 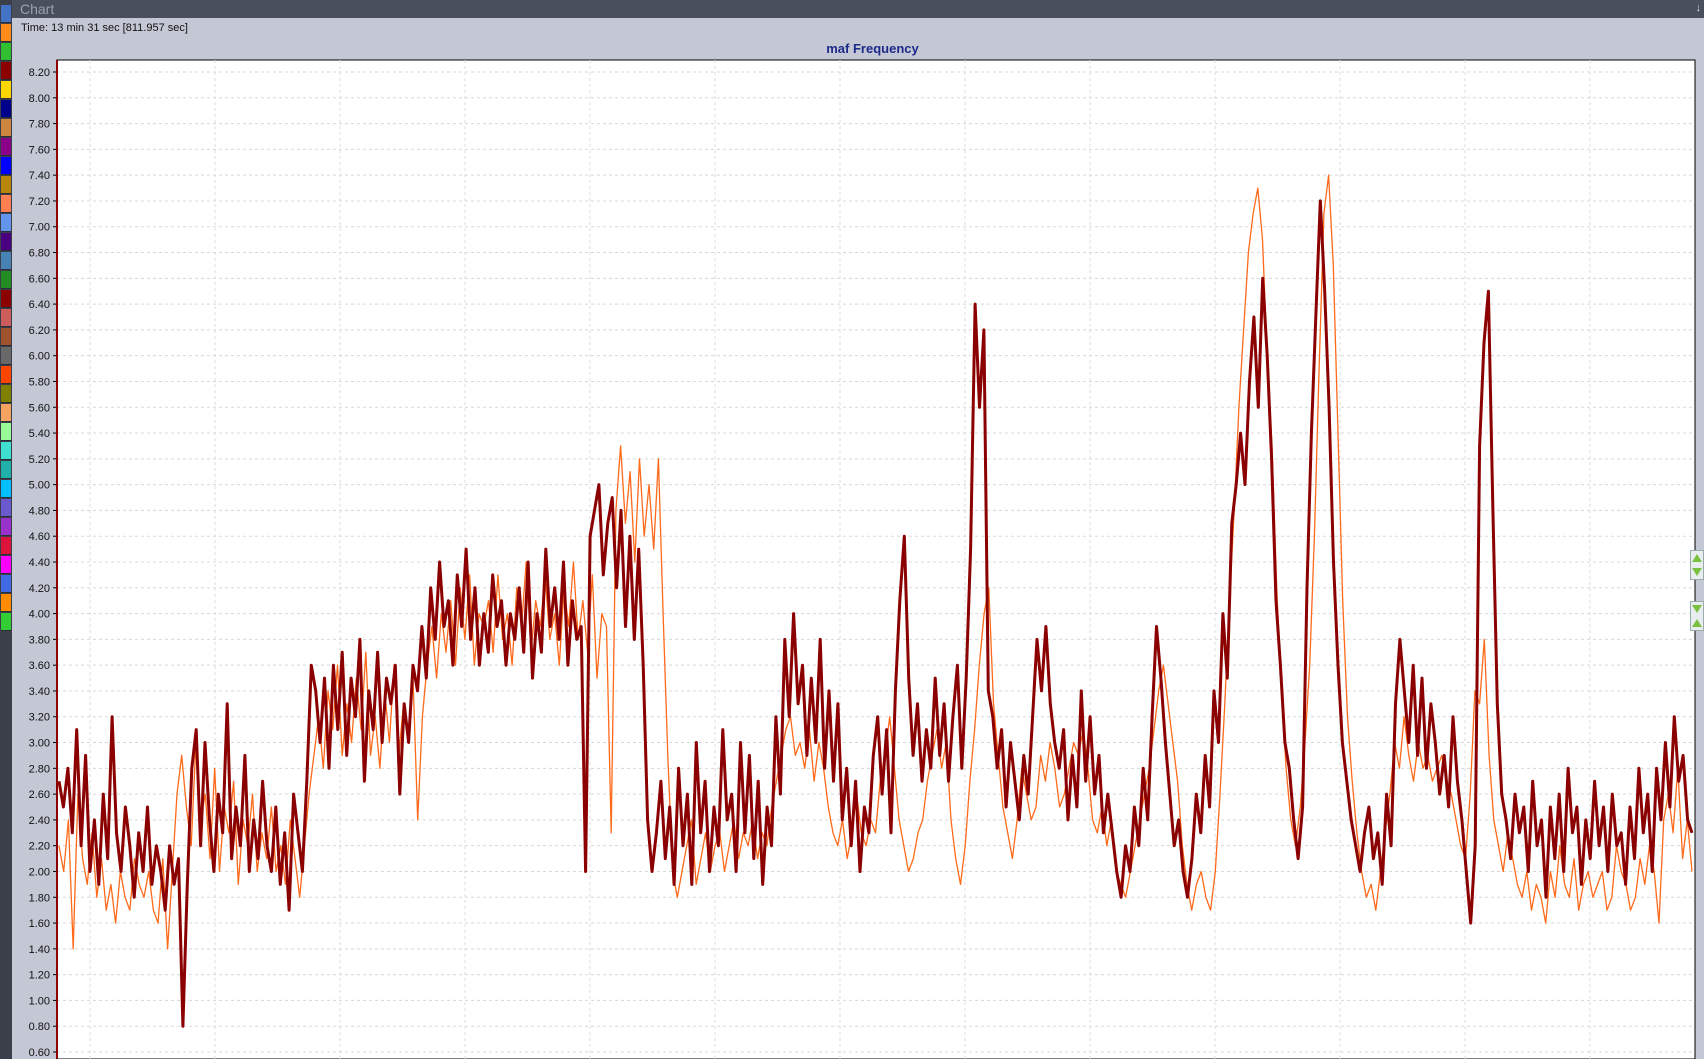 I want to click on y-tick-label: 6.20, so click(x=39, y=331).